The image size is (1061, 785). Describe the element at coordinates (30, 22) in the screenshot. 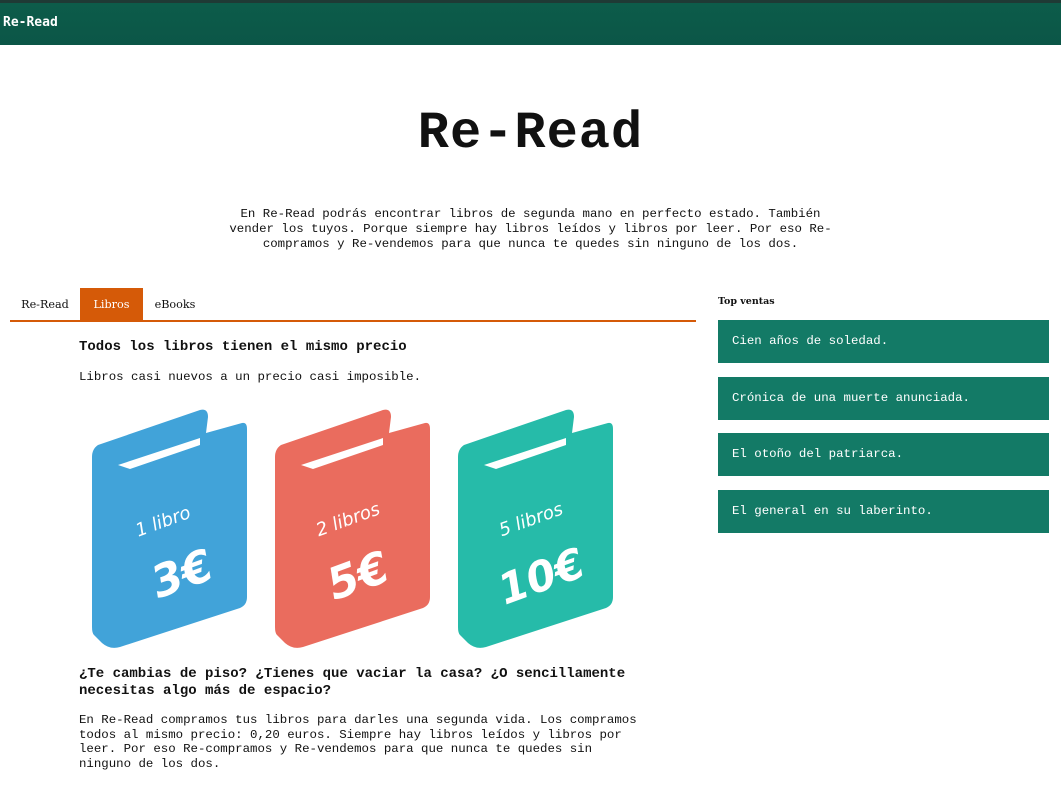

I see `brand-link: Re-Read` at that location.